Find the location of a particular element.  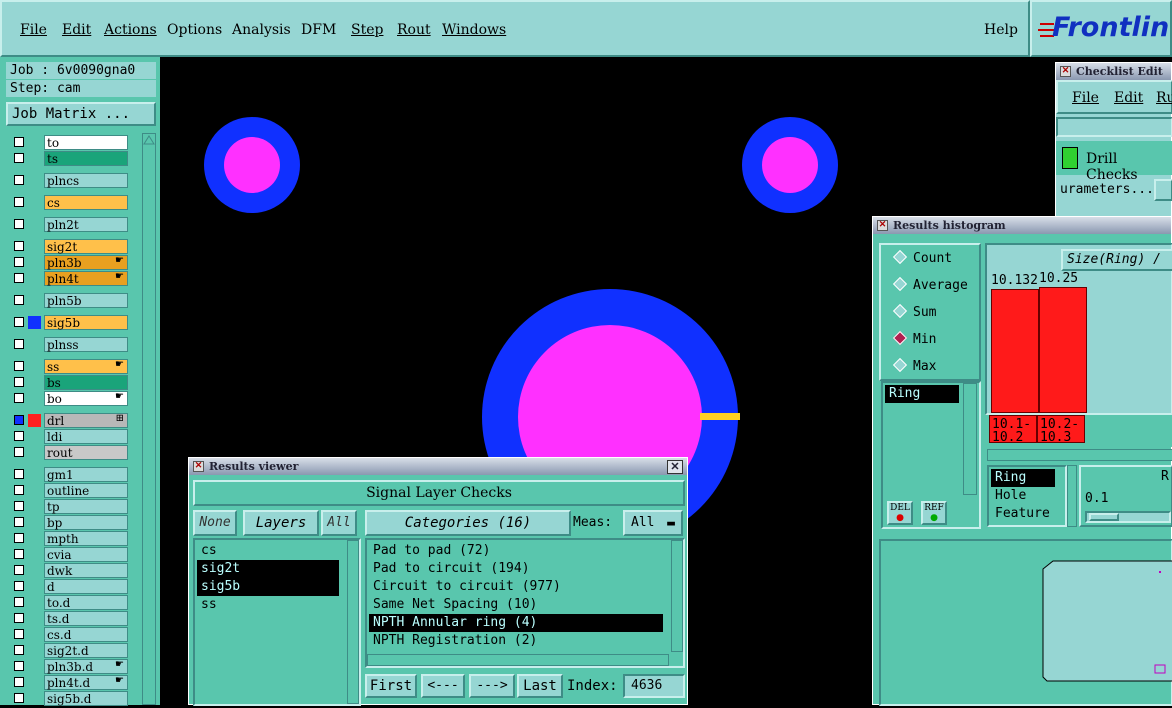

layer-row: pln3b ☛ is located at coordinates (69, 262).